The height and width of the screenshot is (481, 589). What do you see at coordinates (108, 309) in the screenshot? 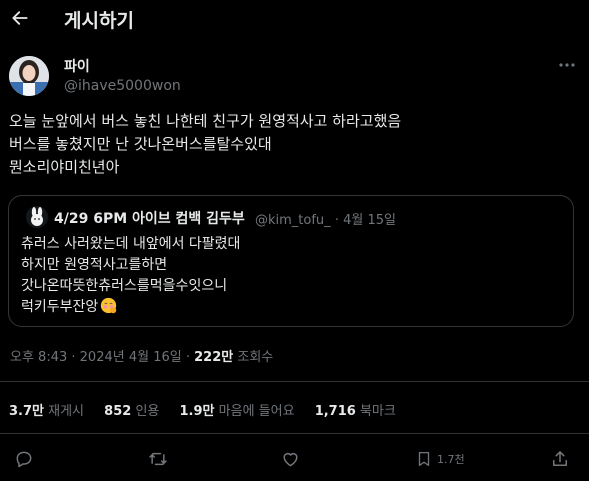
I see `blushing-emoji-icon` at bounding box center [108, 309].